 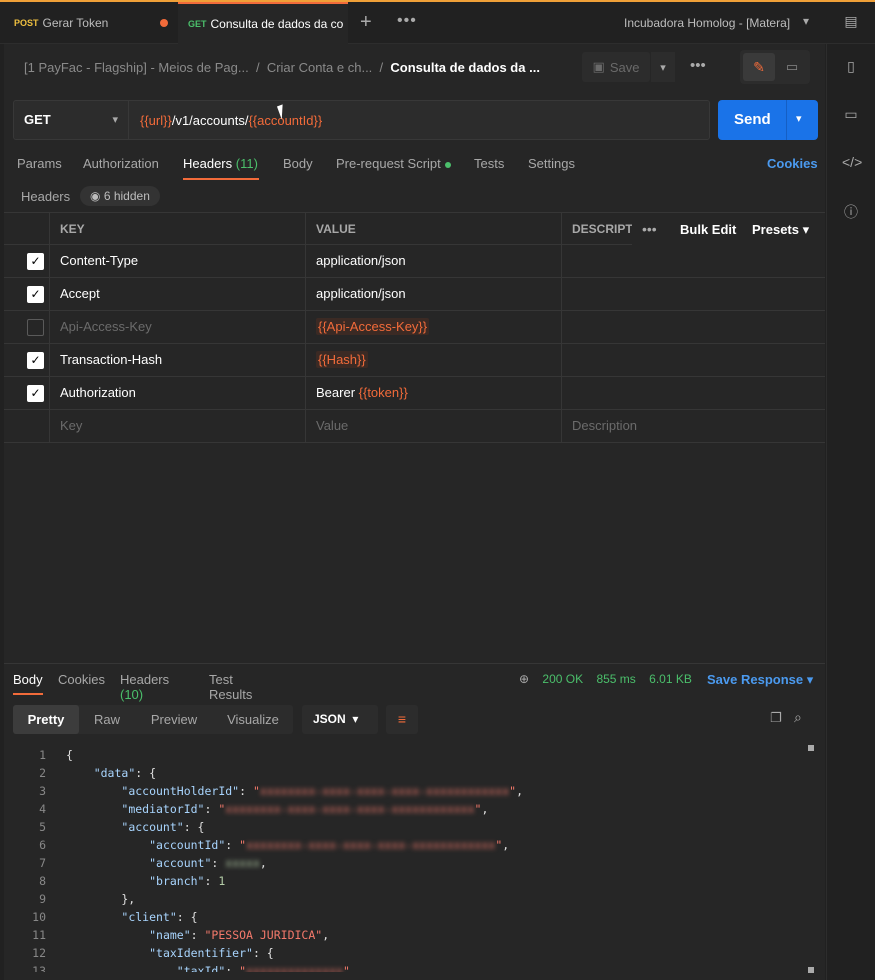 I want to click on info-icon: ⓘ, so click(x=851, y=211).